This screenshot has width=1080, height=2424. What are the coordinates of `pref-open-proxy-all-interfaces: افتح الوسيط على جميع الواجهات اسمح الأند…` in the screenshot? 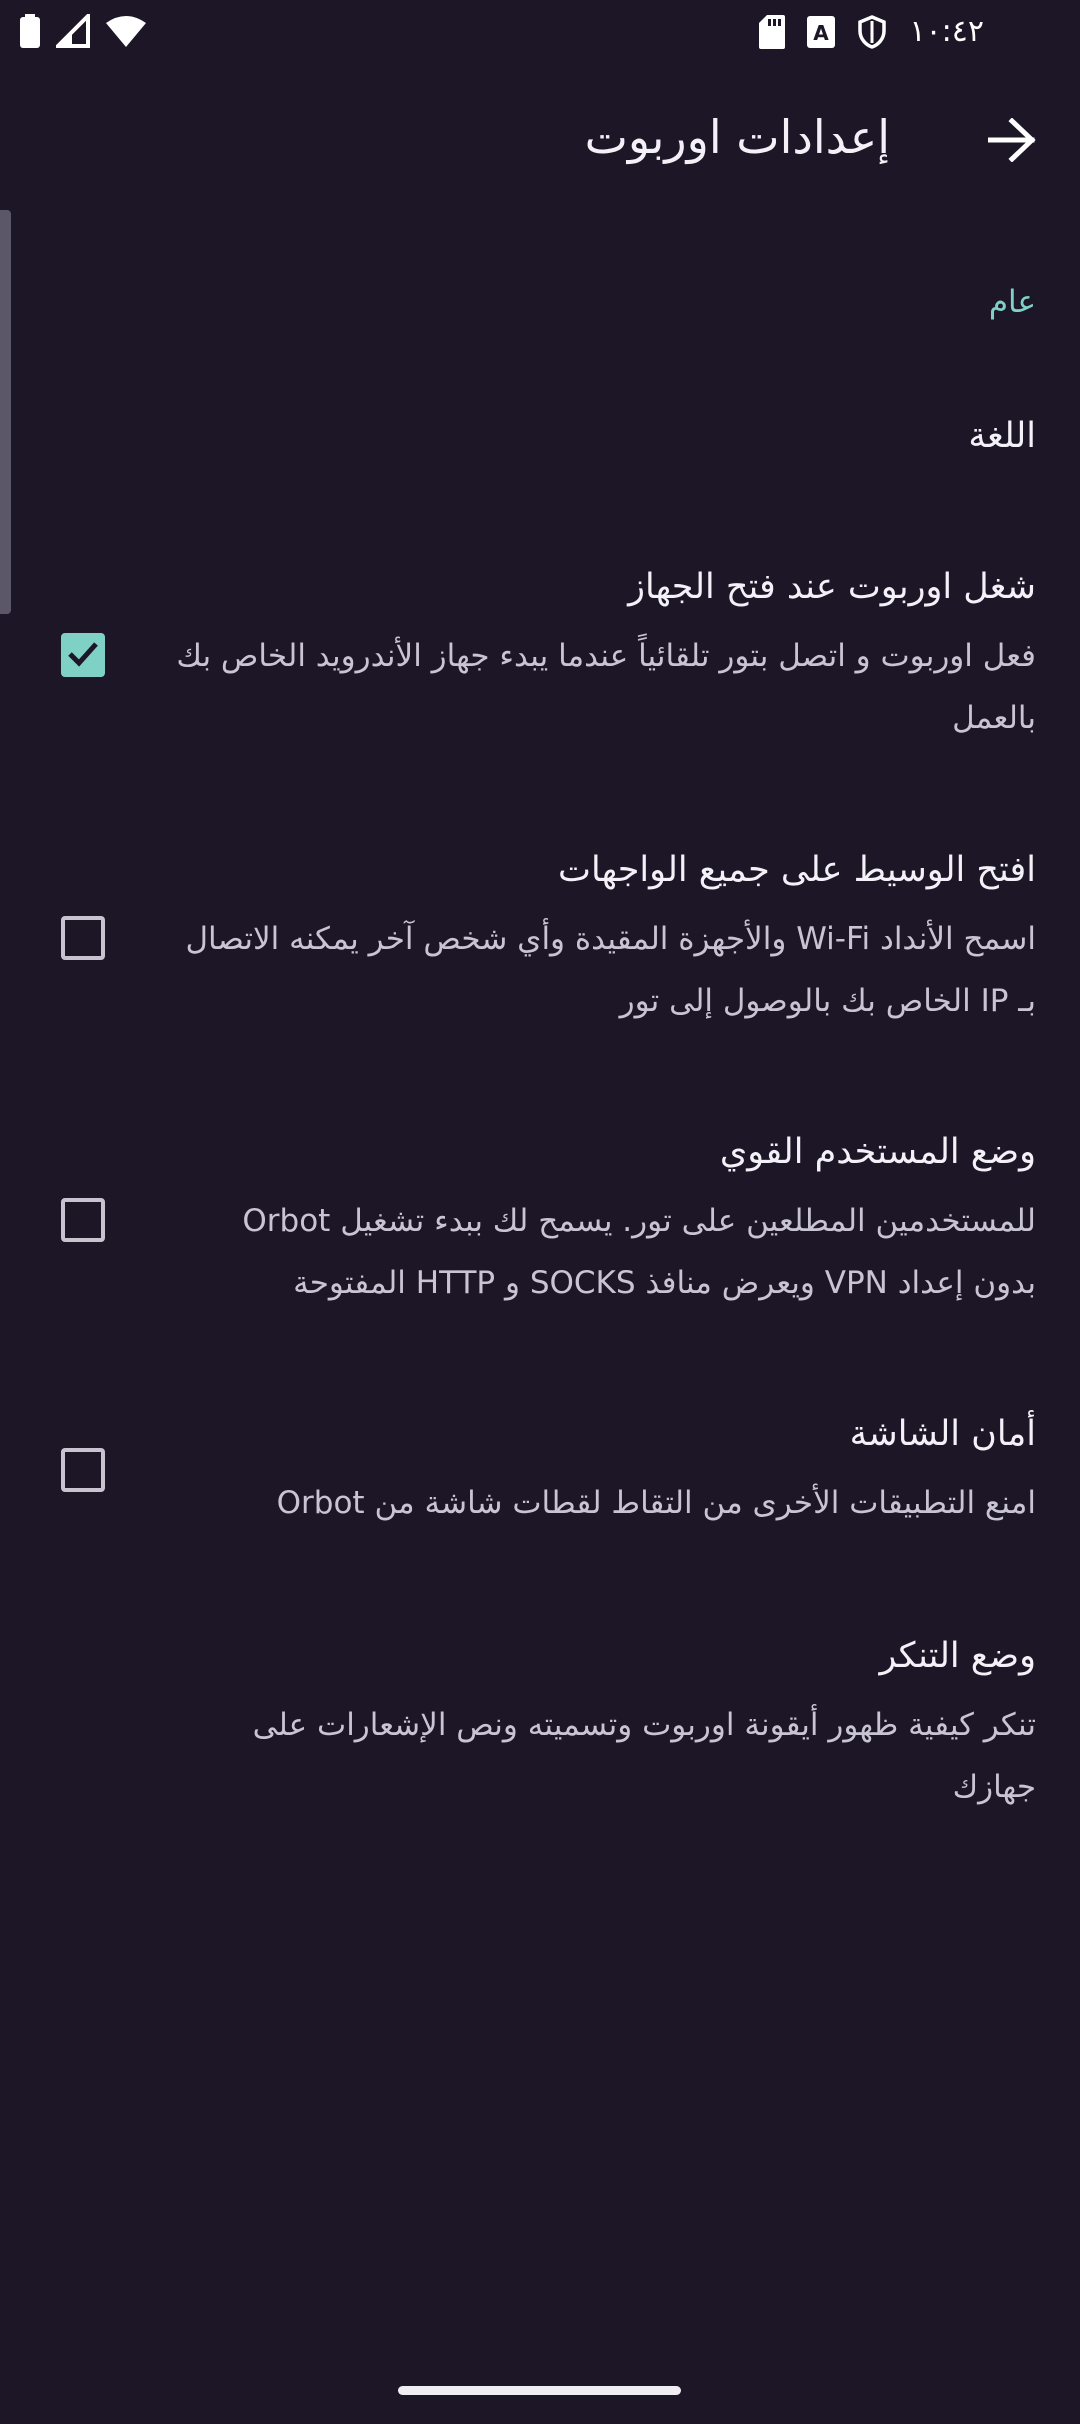 It's located at (540, 938).